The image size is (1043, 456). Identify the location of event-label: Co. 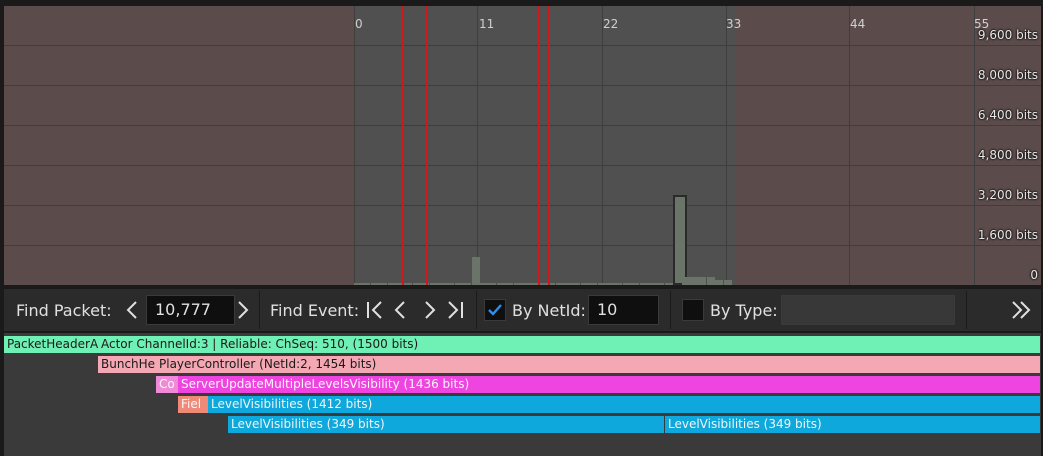
(167, 384).